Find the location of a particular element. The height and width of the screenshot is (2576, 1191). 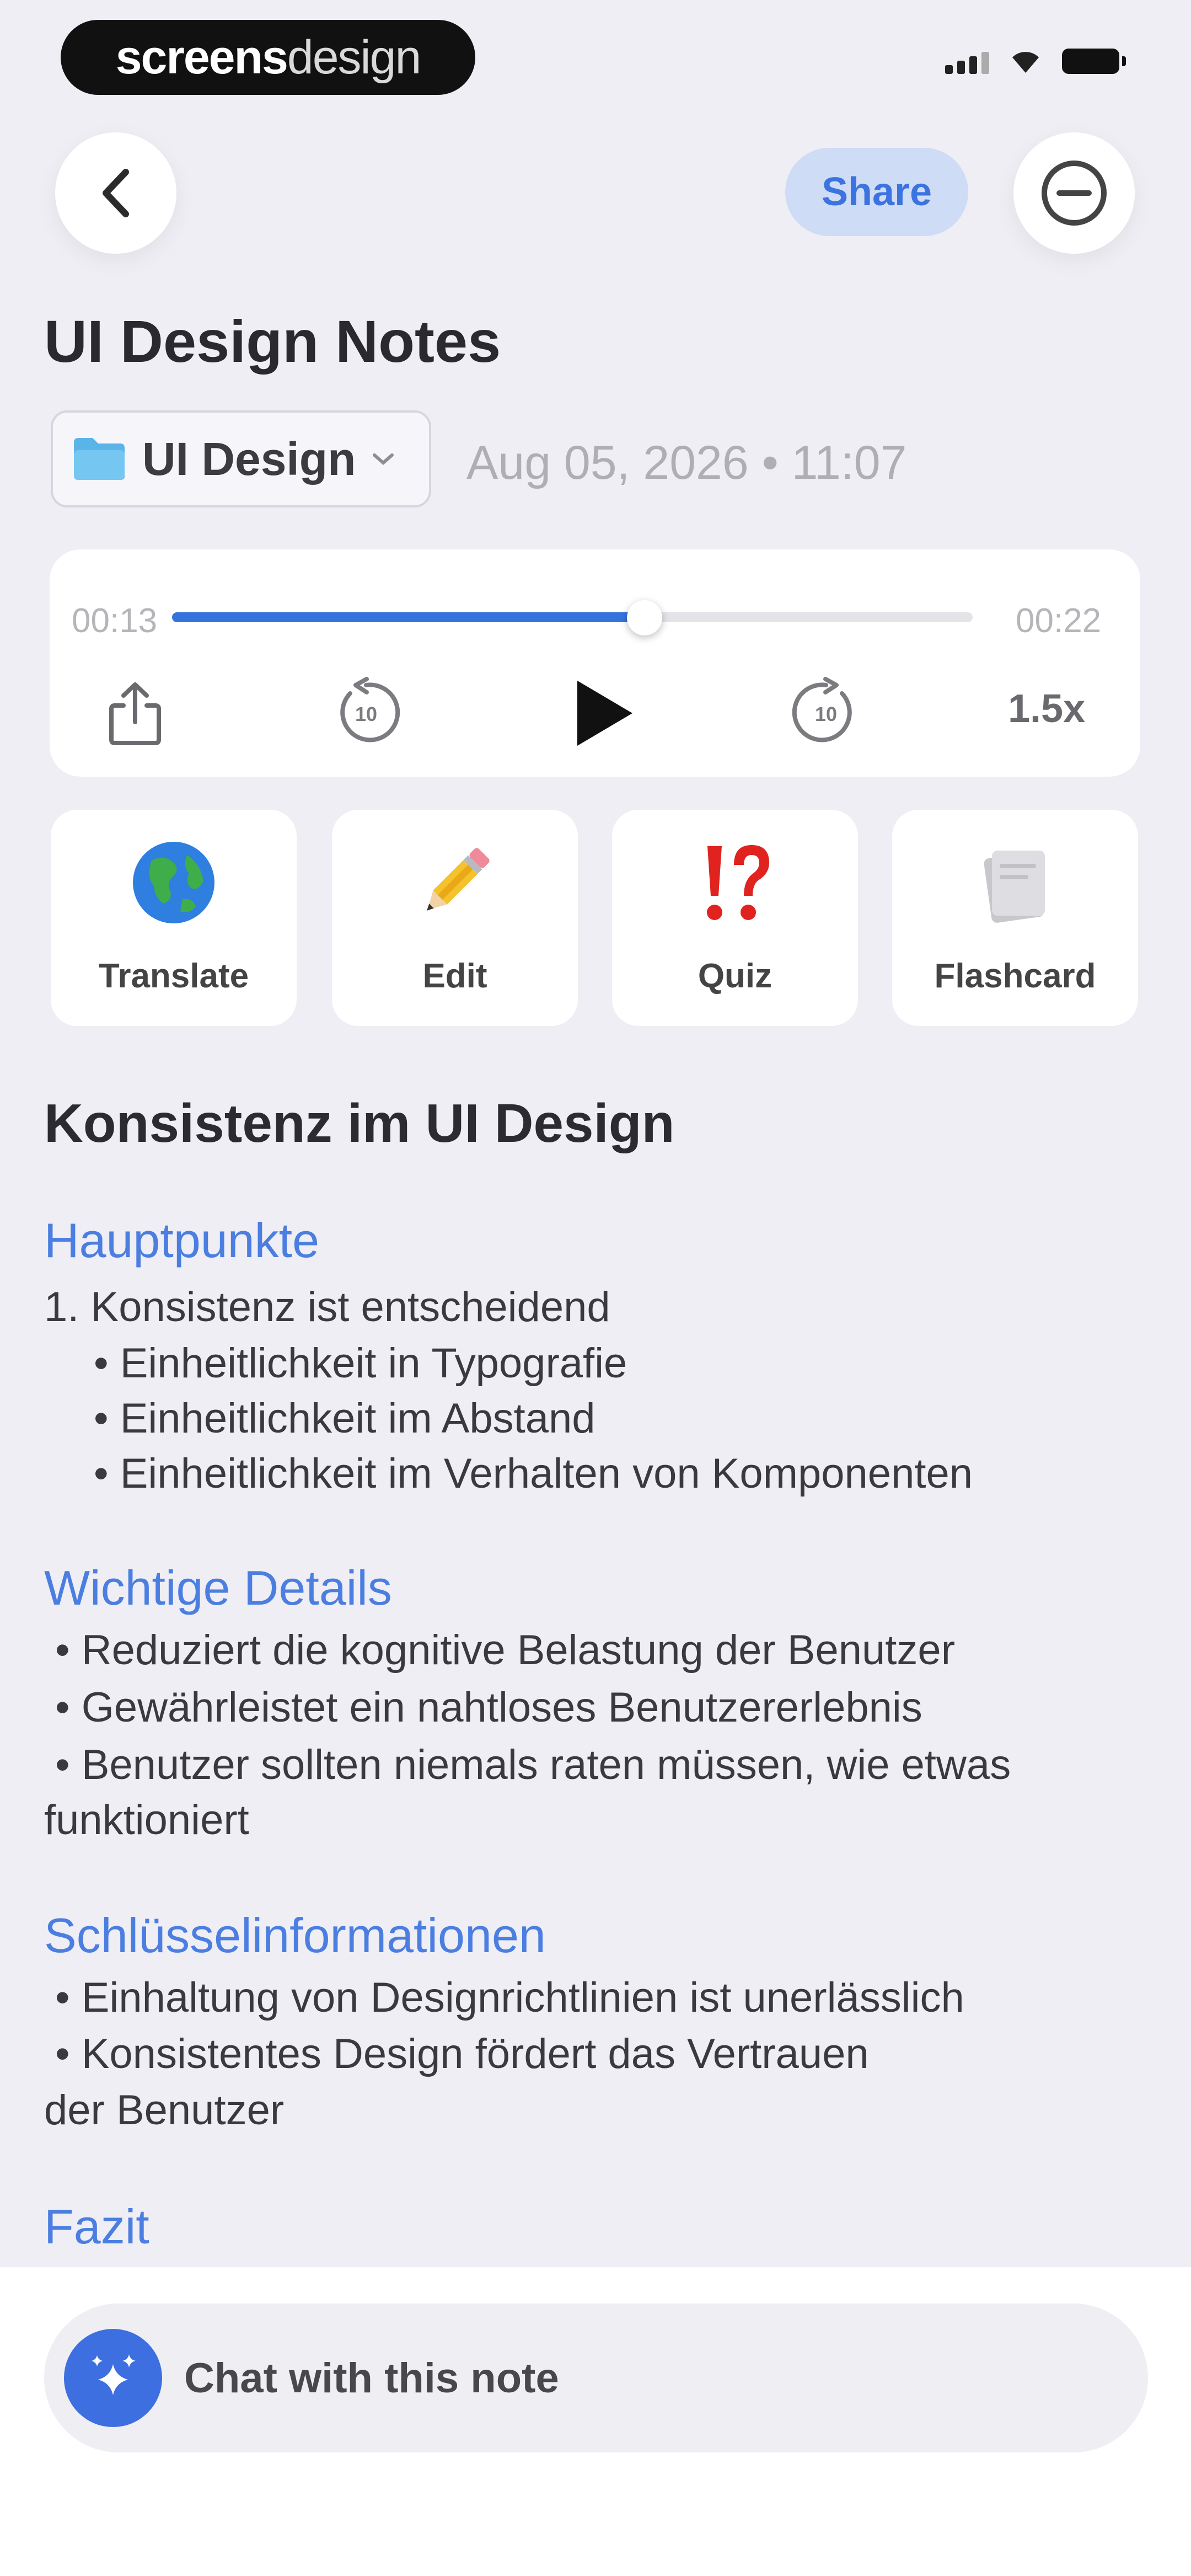

chevron-down-icon is located at coordinates (384, 459).